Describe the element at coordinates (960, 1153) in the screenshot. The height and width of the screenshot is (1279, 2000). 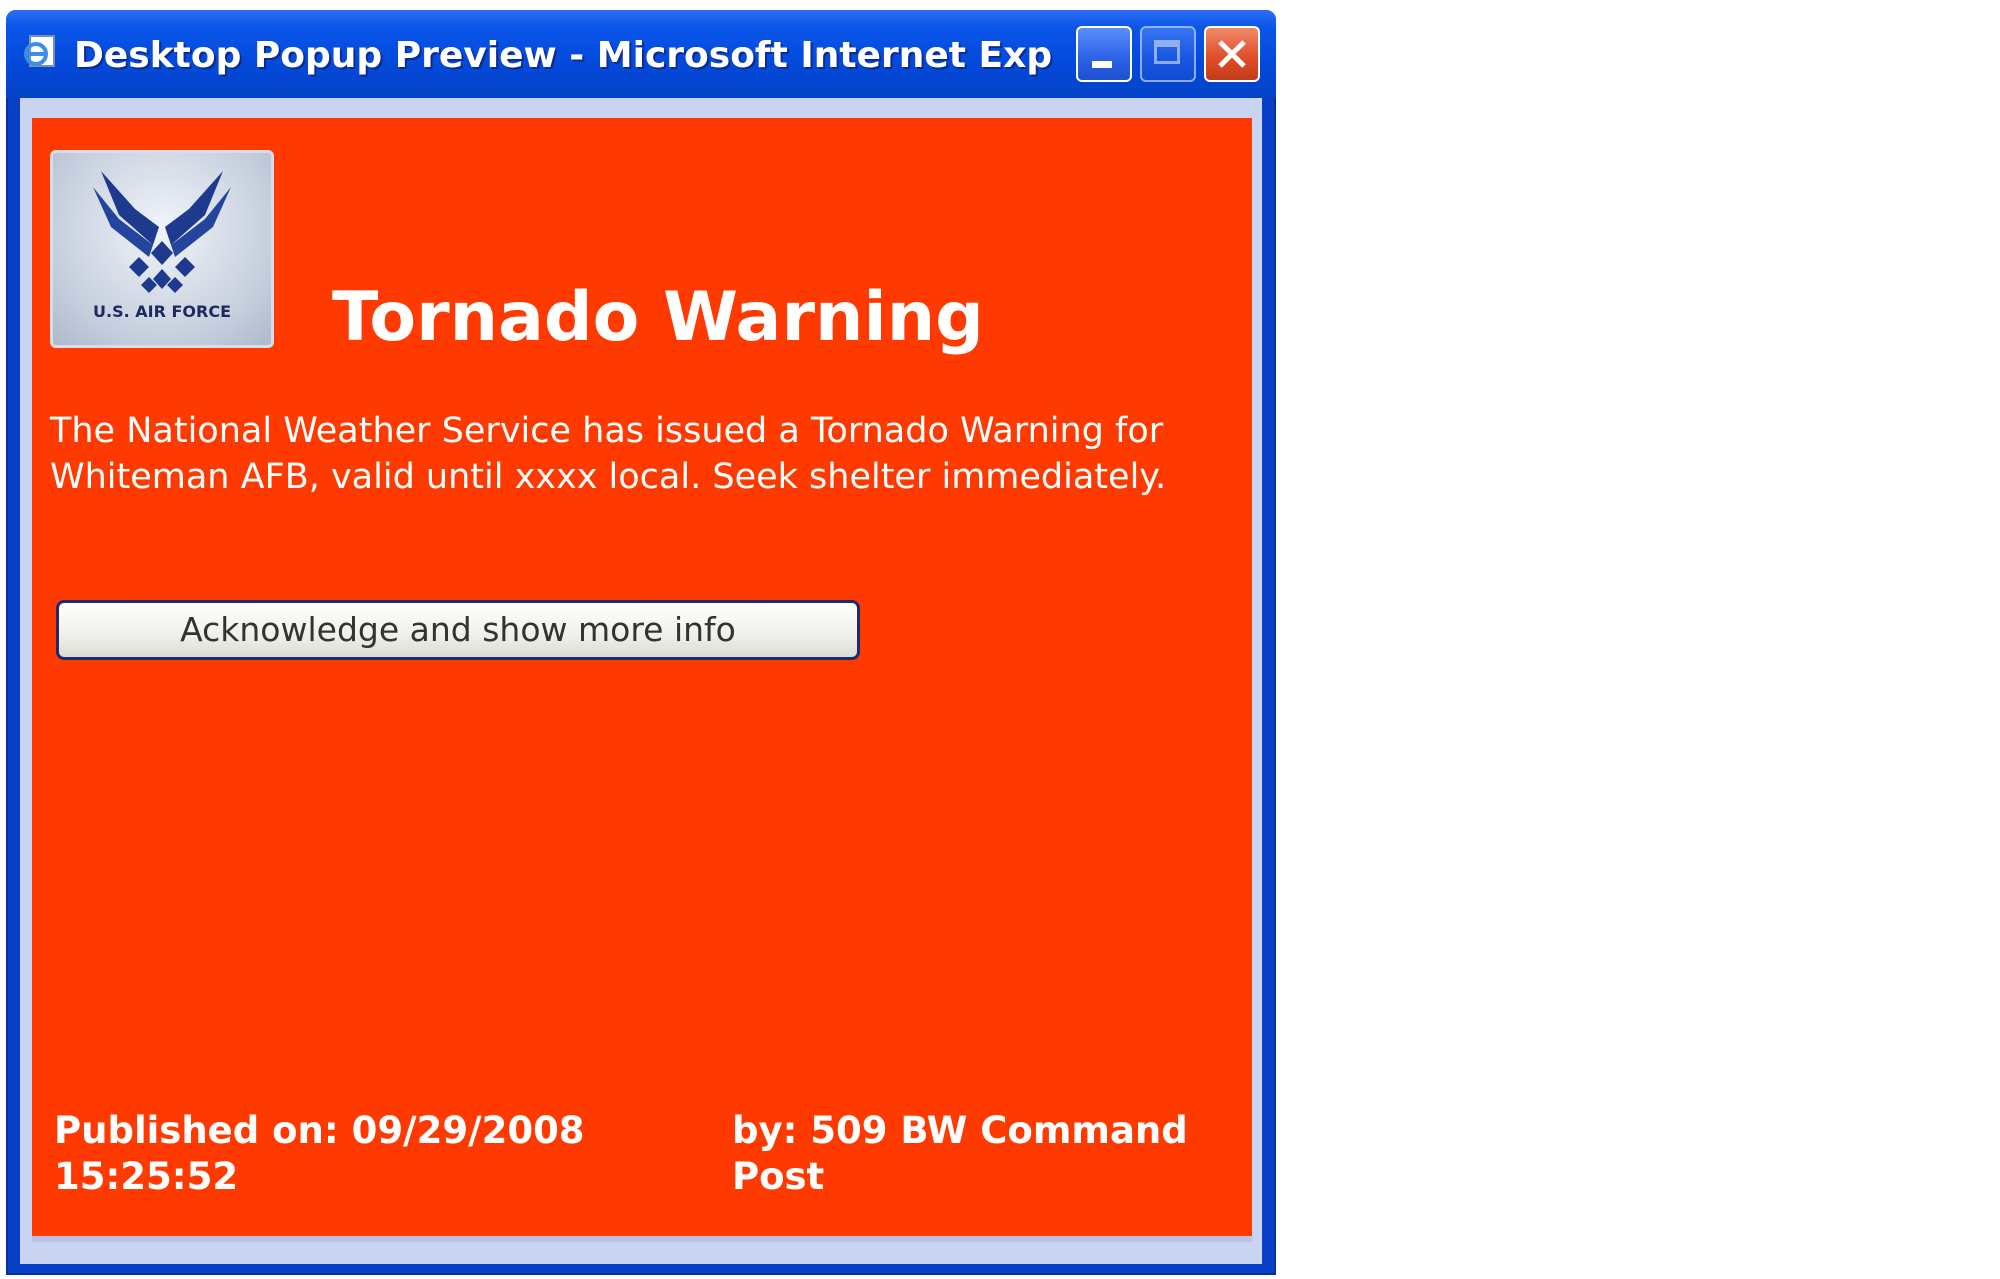
I see `alert-author: by: 509 BW Command Post` at that location.